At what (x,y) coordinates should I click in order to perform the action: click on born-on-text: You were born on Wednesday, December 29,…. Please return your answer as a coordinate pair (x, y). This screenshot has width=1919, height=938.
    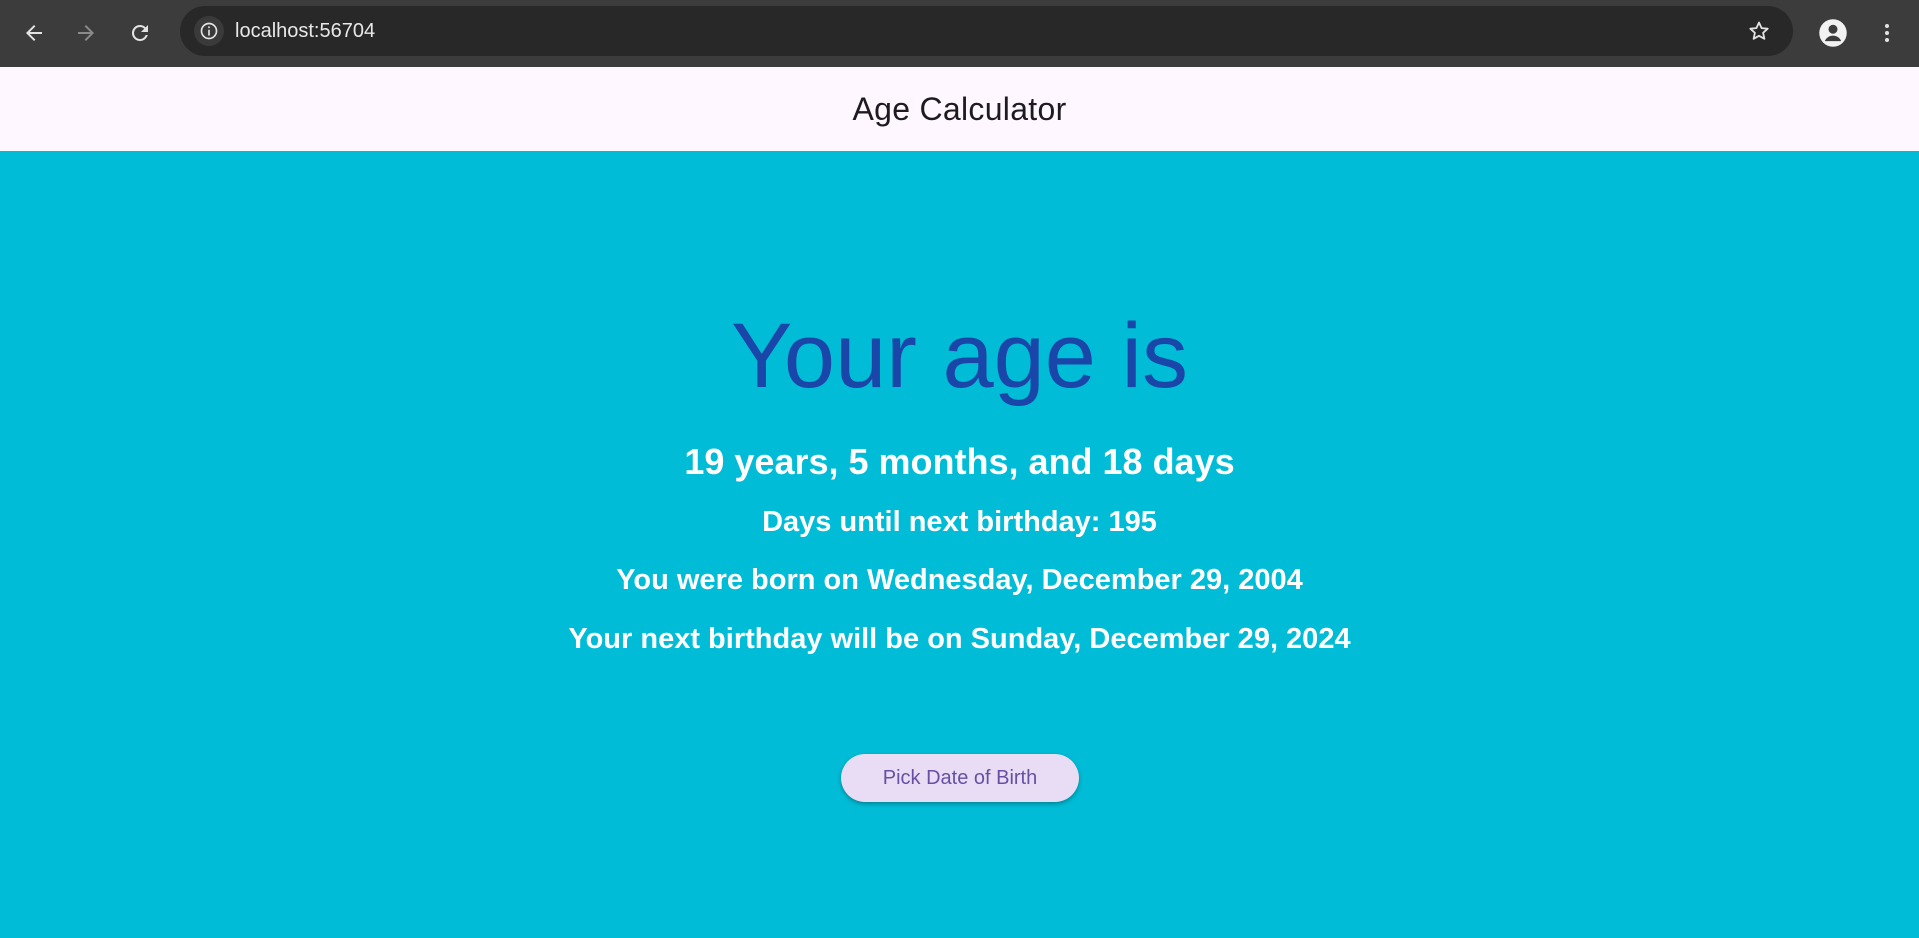
    Looking at the image, I should click on (959, 580).